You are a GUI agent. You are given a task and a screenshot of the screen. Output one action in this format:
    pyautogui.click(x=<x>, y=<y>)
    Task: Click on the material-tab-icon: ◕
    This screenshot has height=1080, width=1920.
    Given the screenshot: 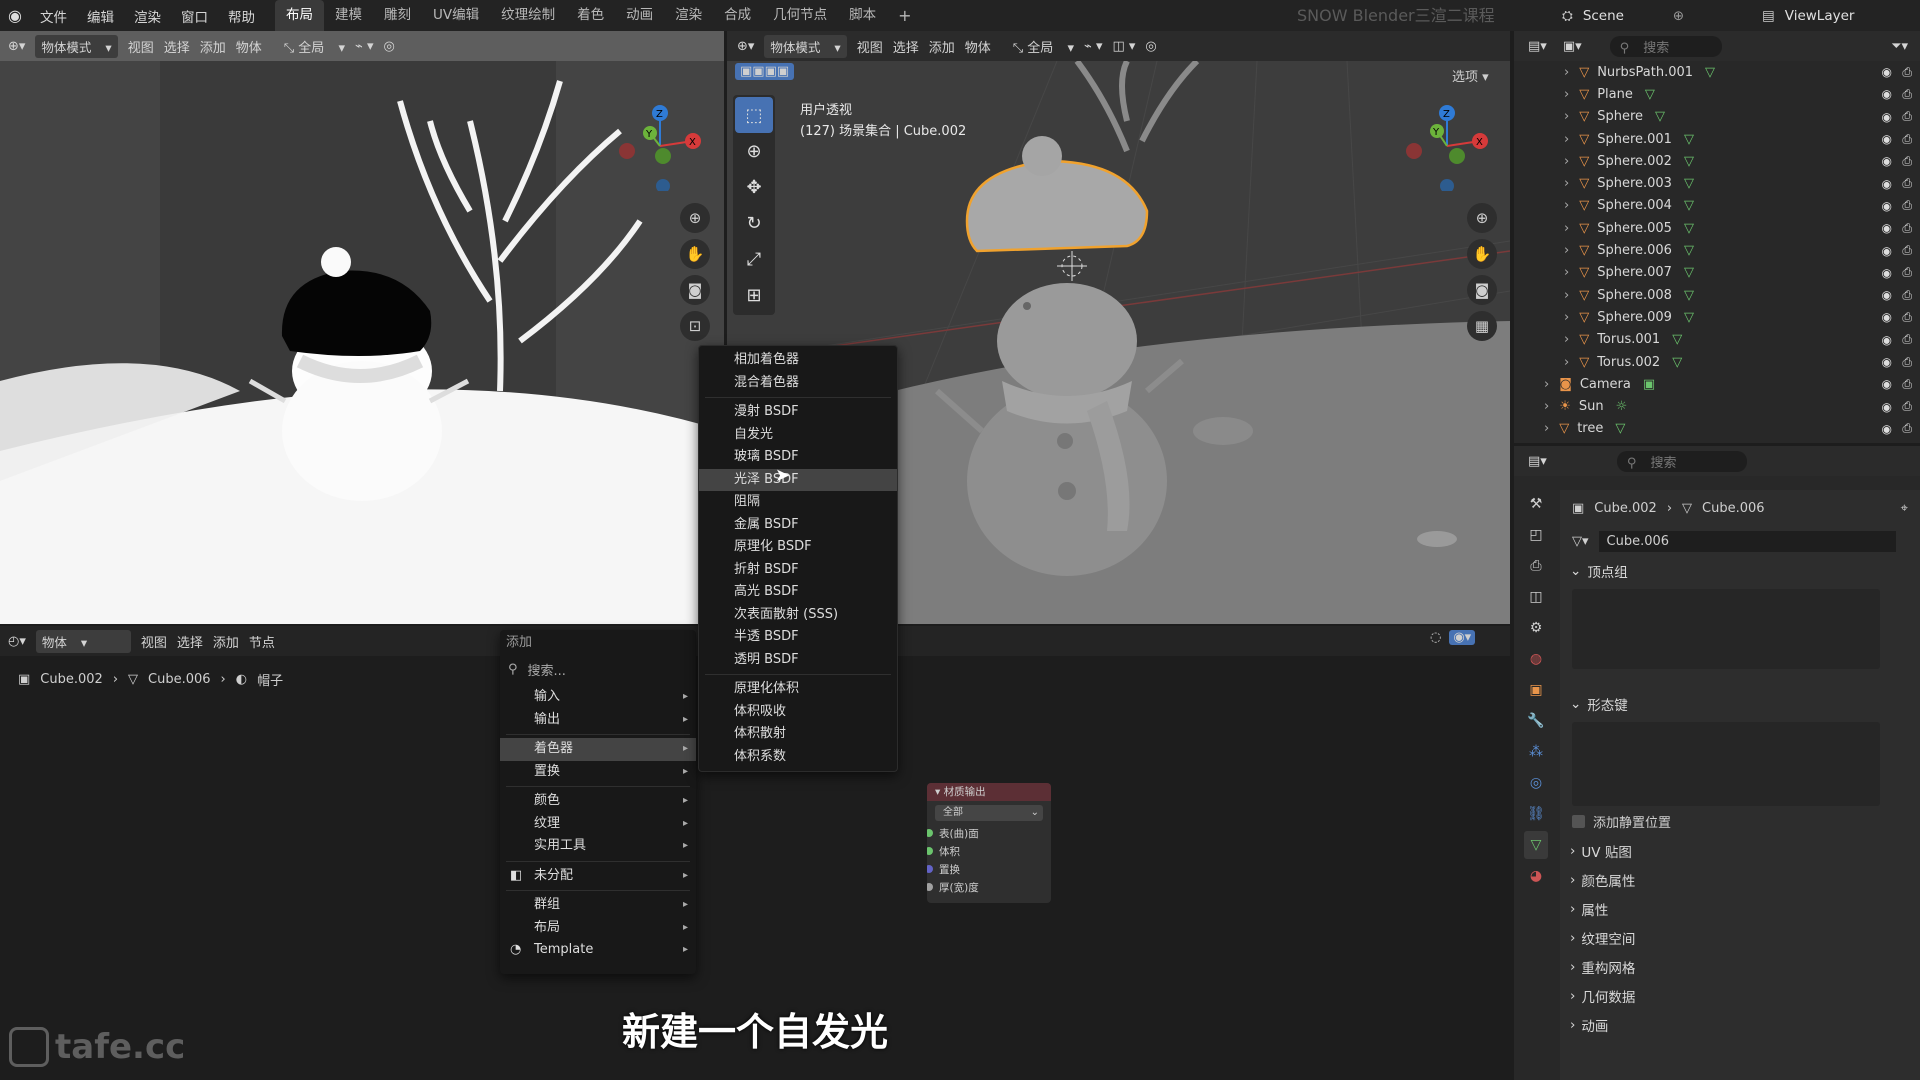 What is the action you would take?
    pyautogui.click(x=1536, y=876)
    